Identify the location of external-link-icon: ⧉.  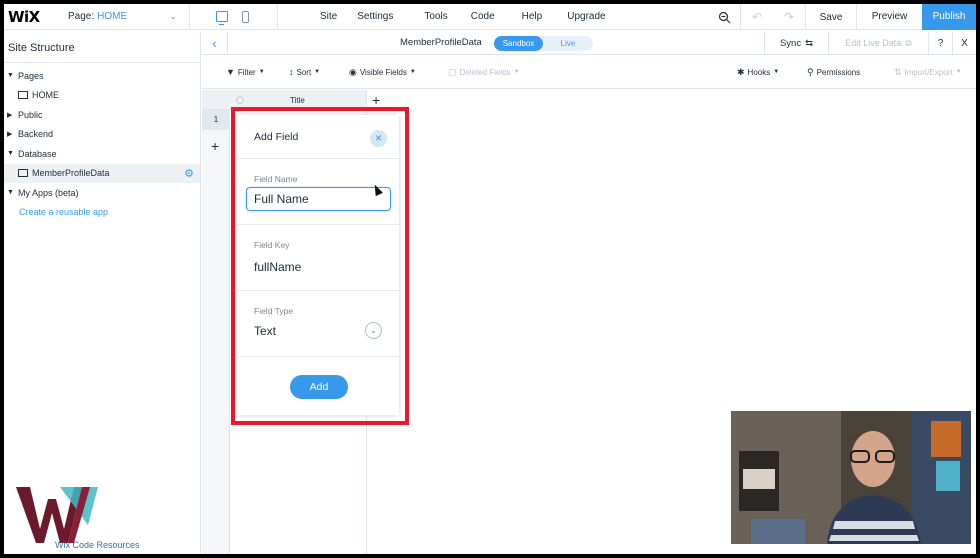
(908, 42).